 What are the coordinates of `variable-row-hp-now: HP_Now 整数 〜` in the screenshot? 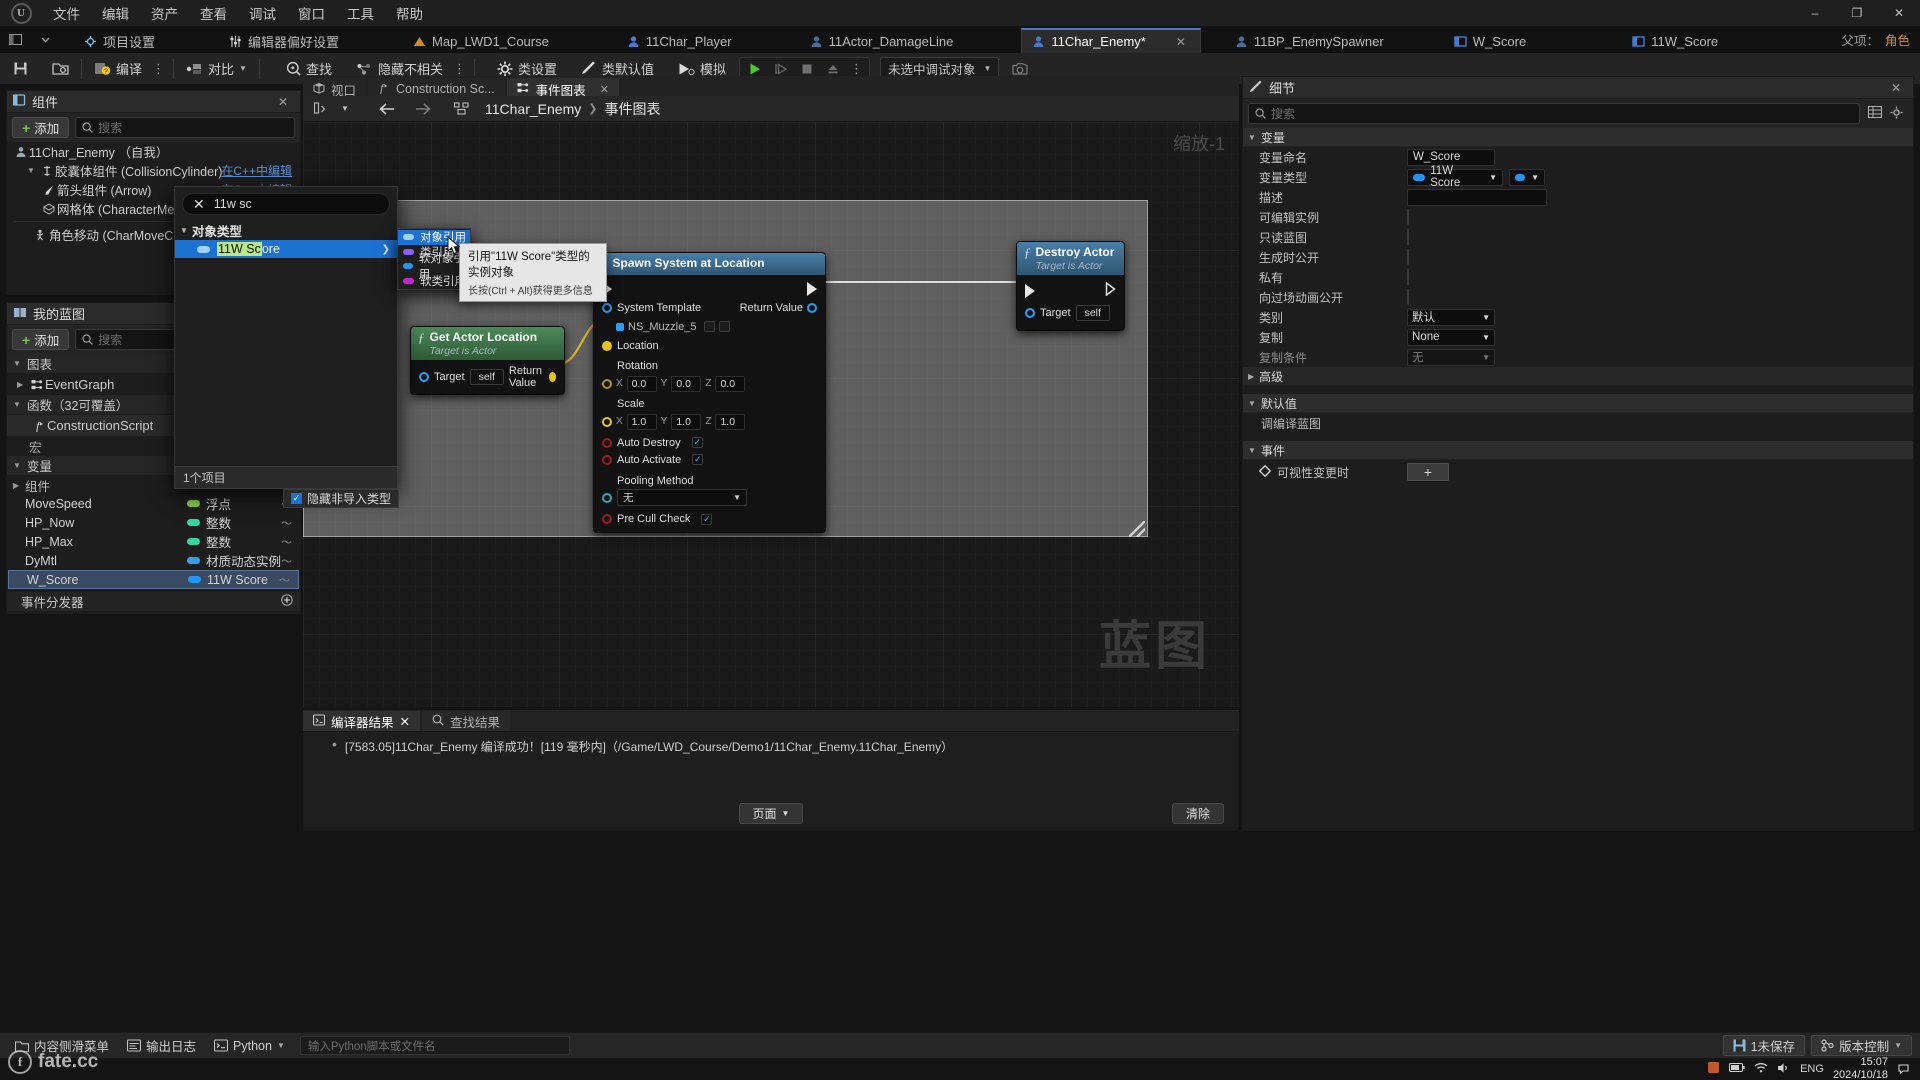 It's located at (153, 522).